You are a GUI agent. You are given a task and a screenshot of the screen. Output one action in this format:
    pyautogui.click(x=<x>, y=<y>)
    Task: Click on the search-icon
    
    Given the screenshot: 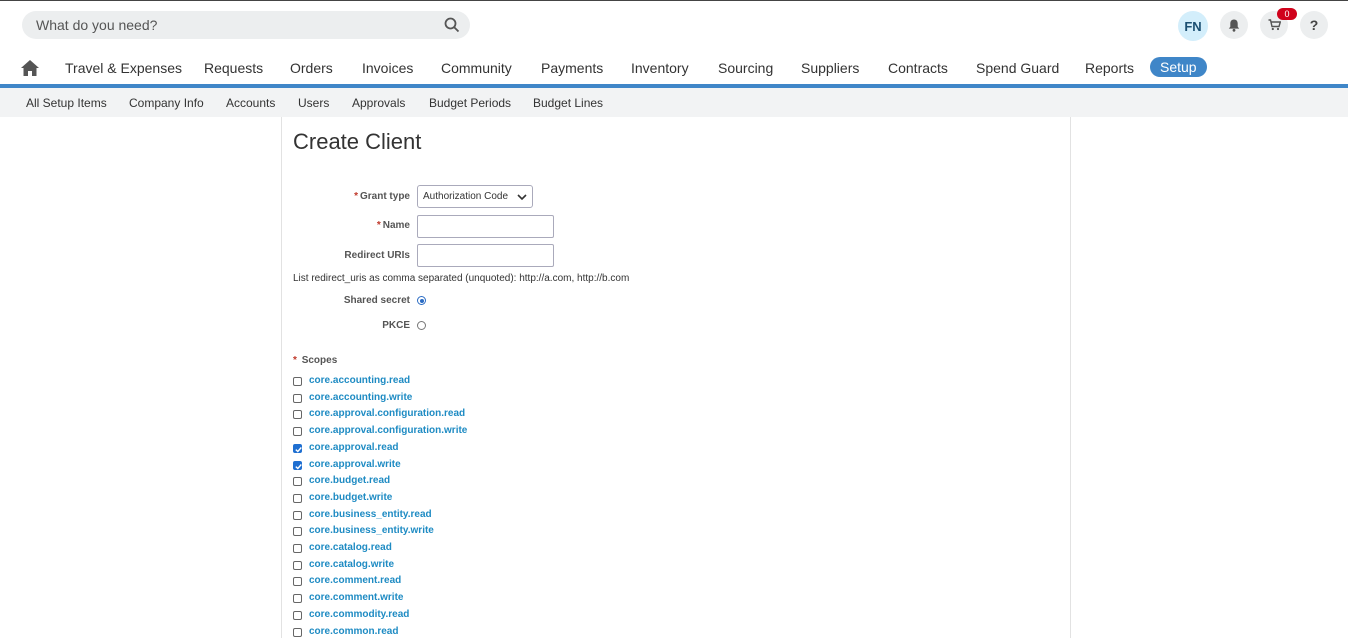 What is the action you would take?
    pyautogui.click(x=452, y=25)
    